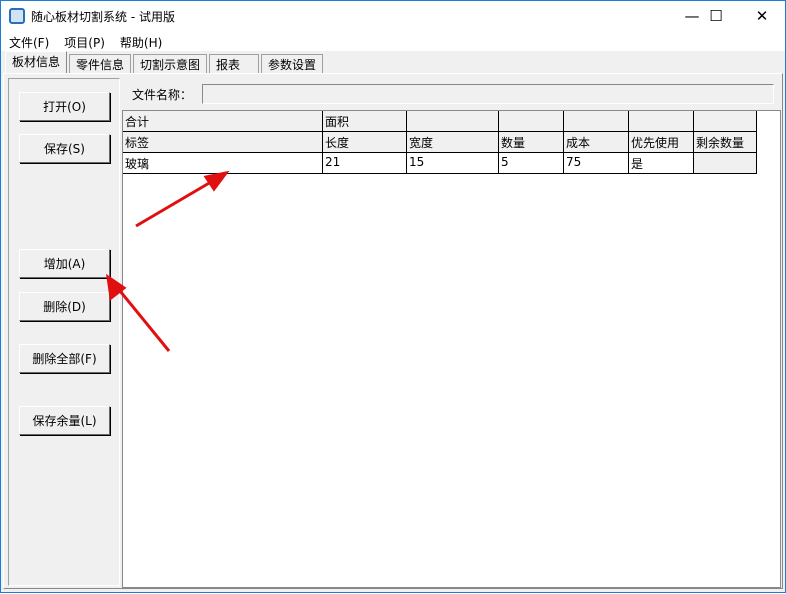  I want to click on table-cell, so click(725, 163).